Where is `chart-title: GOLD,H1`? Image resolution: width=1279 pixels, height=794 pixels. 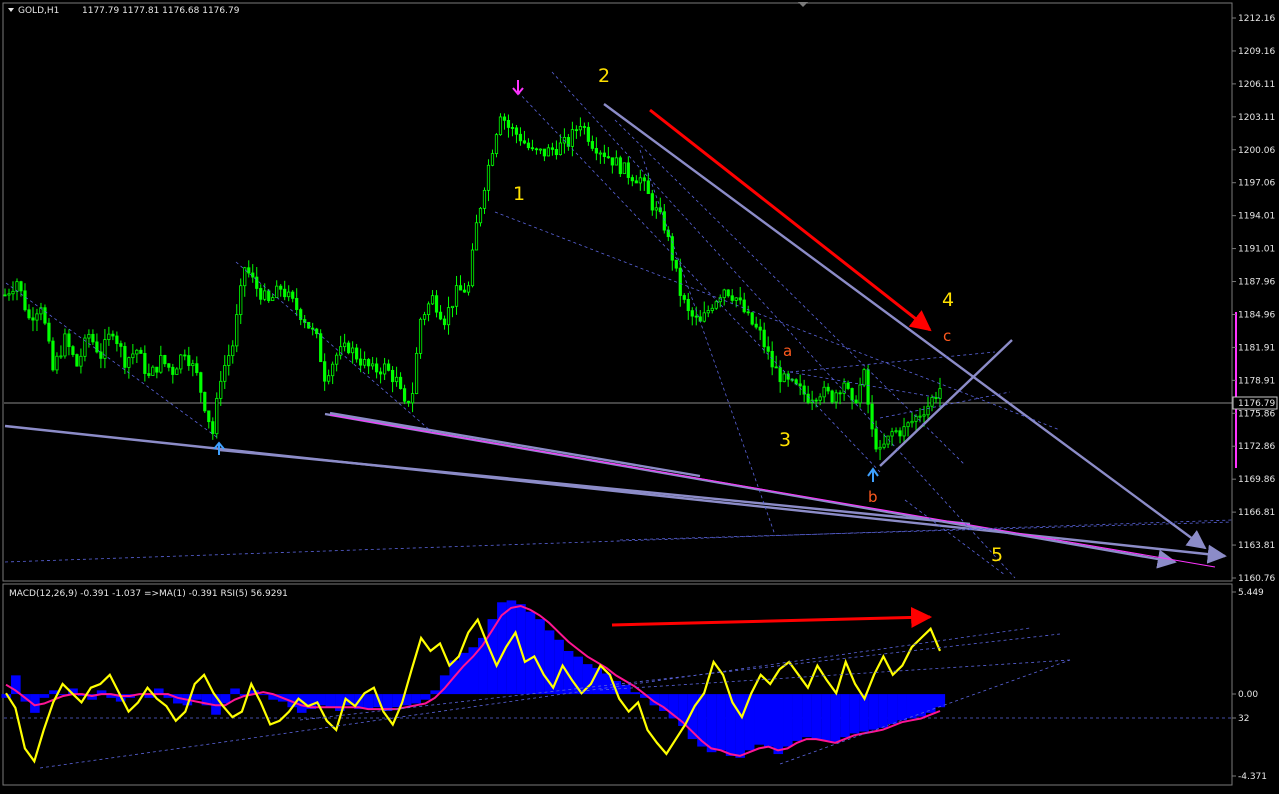
chart-title: GOLD,H1 is located at coordinates (38, 11).